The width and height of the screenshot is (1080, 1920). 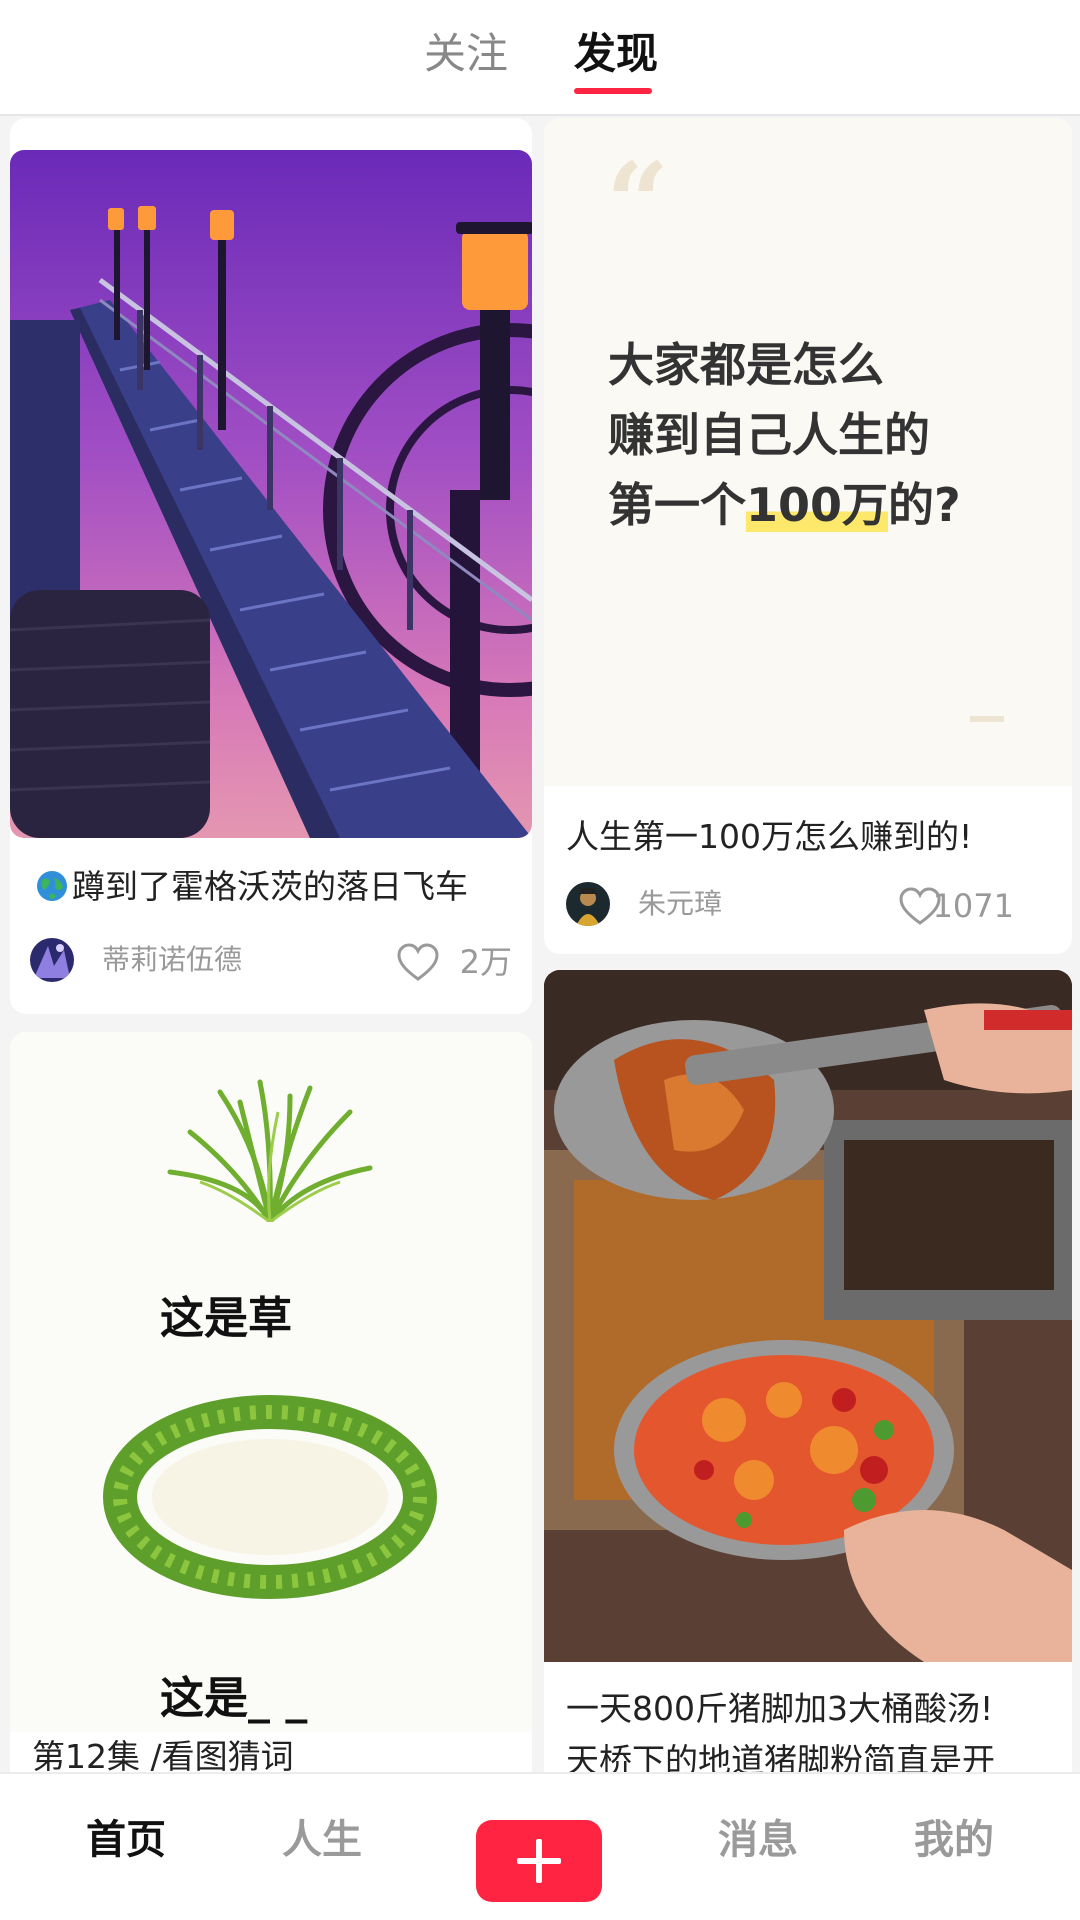 I want to click on add-post-button, so click(x=539, y=1861).